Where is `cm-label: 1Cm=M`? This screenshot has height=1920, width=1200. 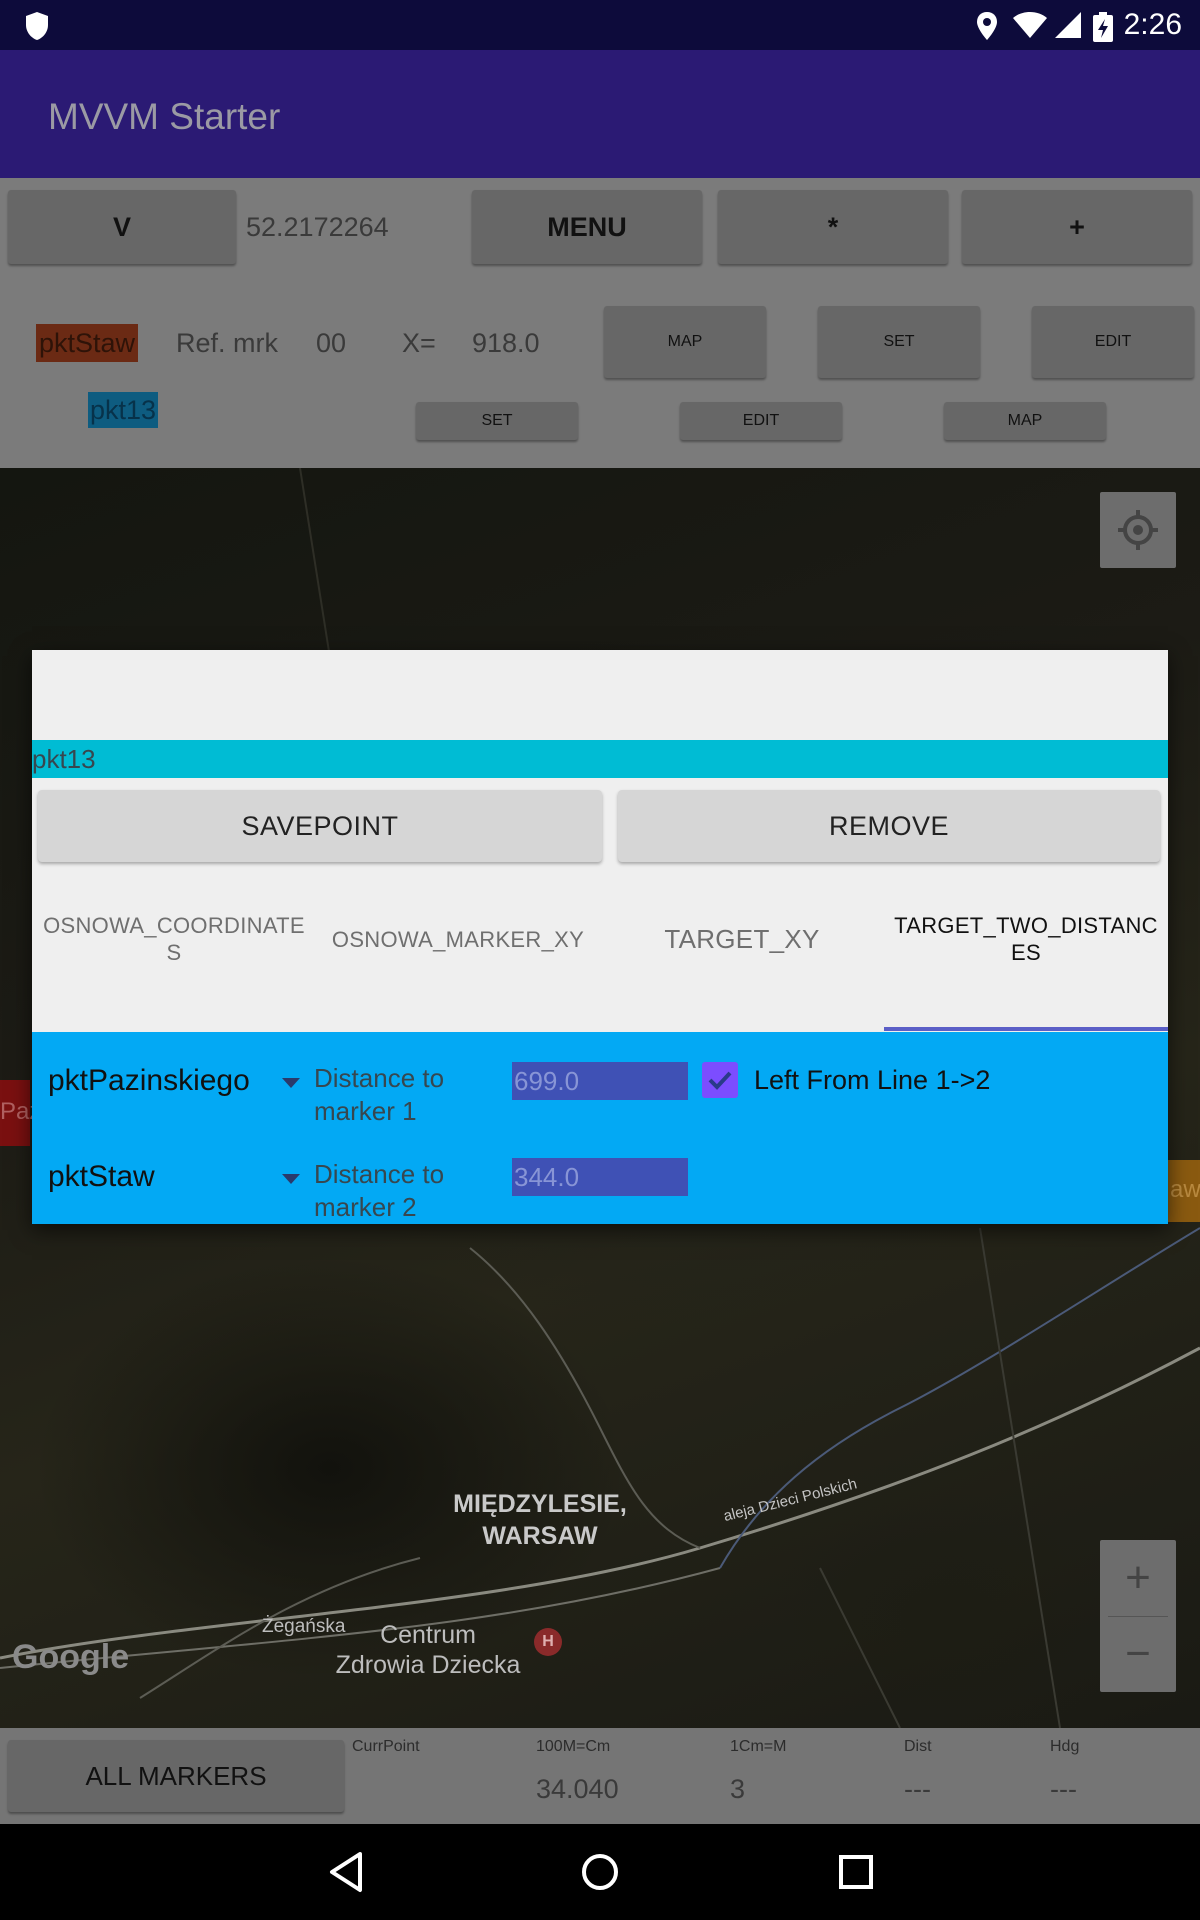
cm-label: 1Cm=M is located at coordinates (758, 1746).